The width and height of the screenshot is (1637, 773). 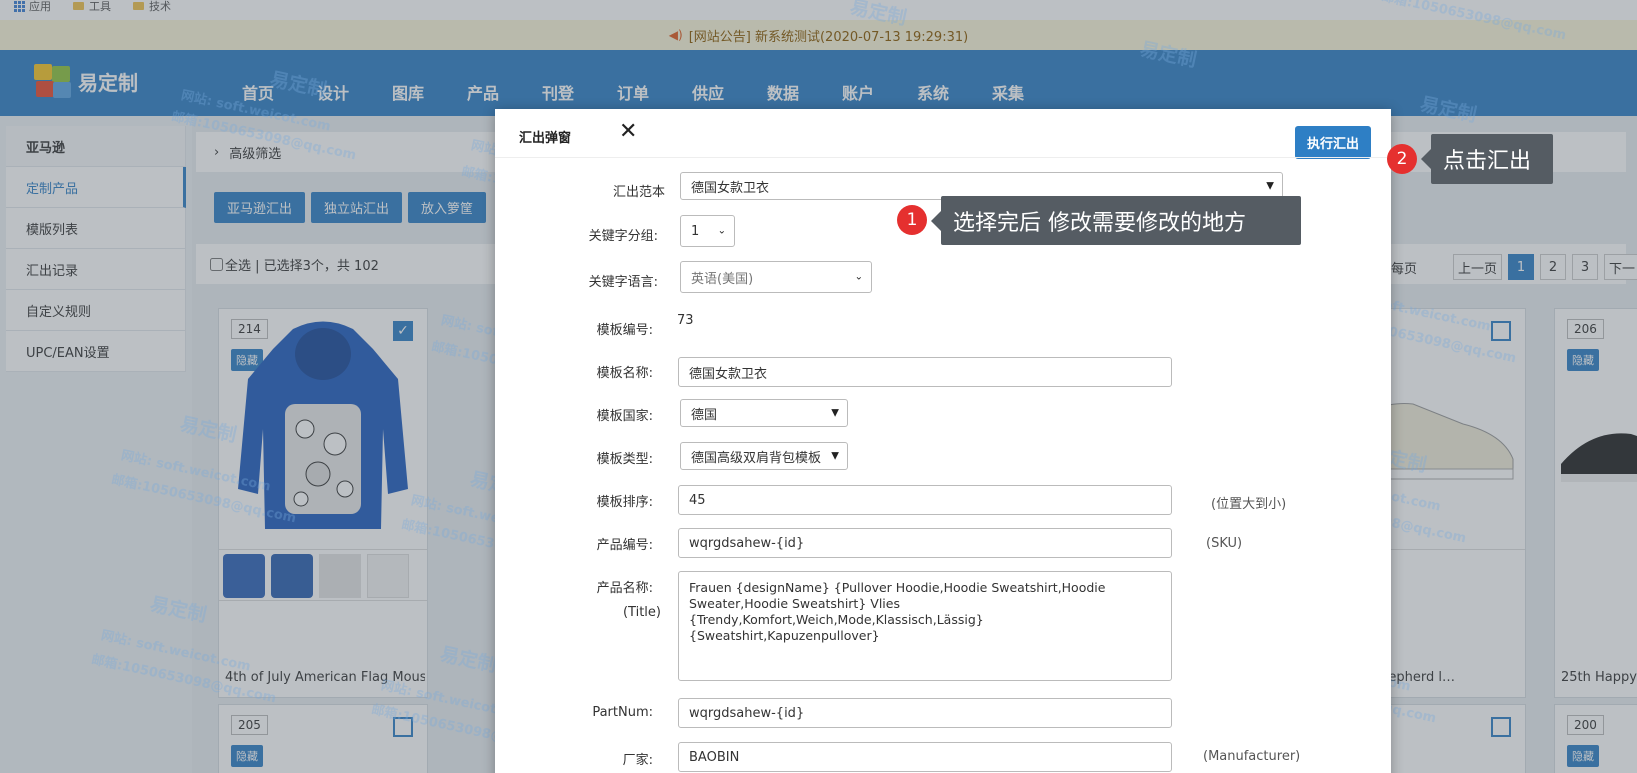 I want to click on product-name-label: 产品名称:, so click(x=624, y=588).